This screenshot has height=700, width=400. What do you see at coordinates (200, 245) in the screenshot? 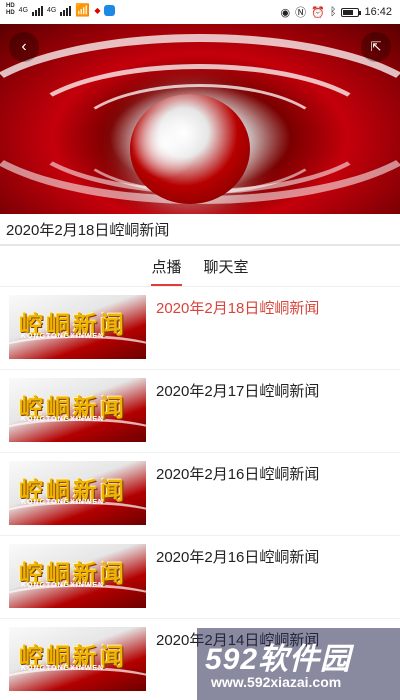
I see `divider` at bounding box center [200, 245].